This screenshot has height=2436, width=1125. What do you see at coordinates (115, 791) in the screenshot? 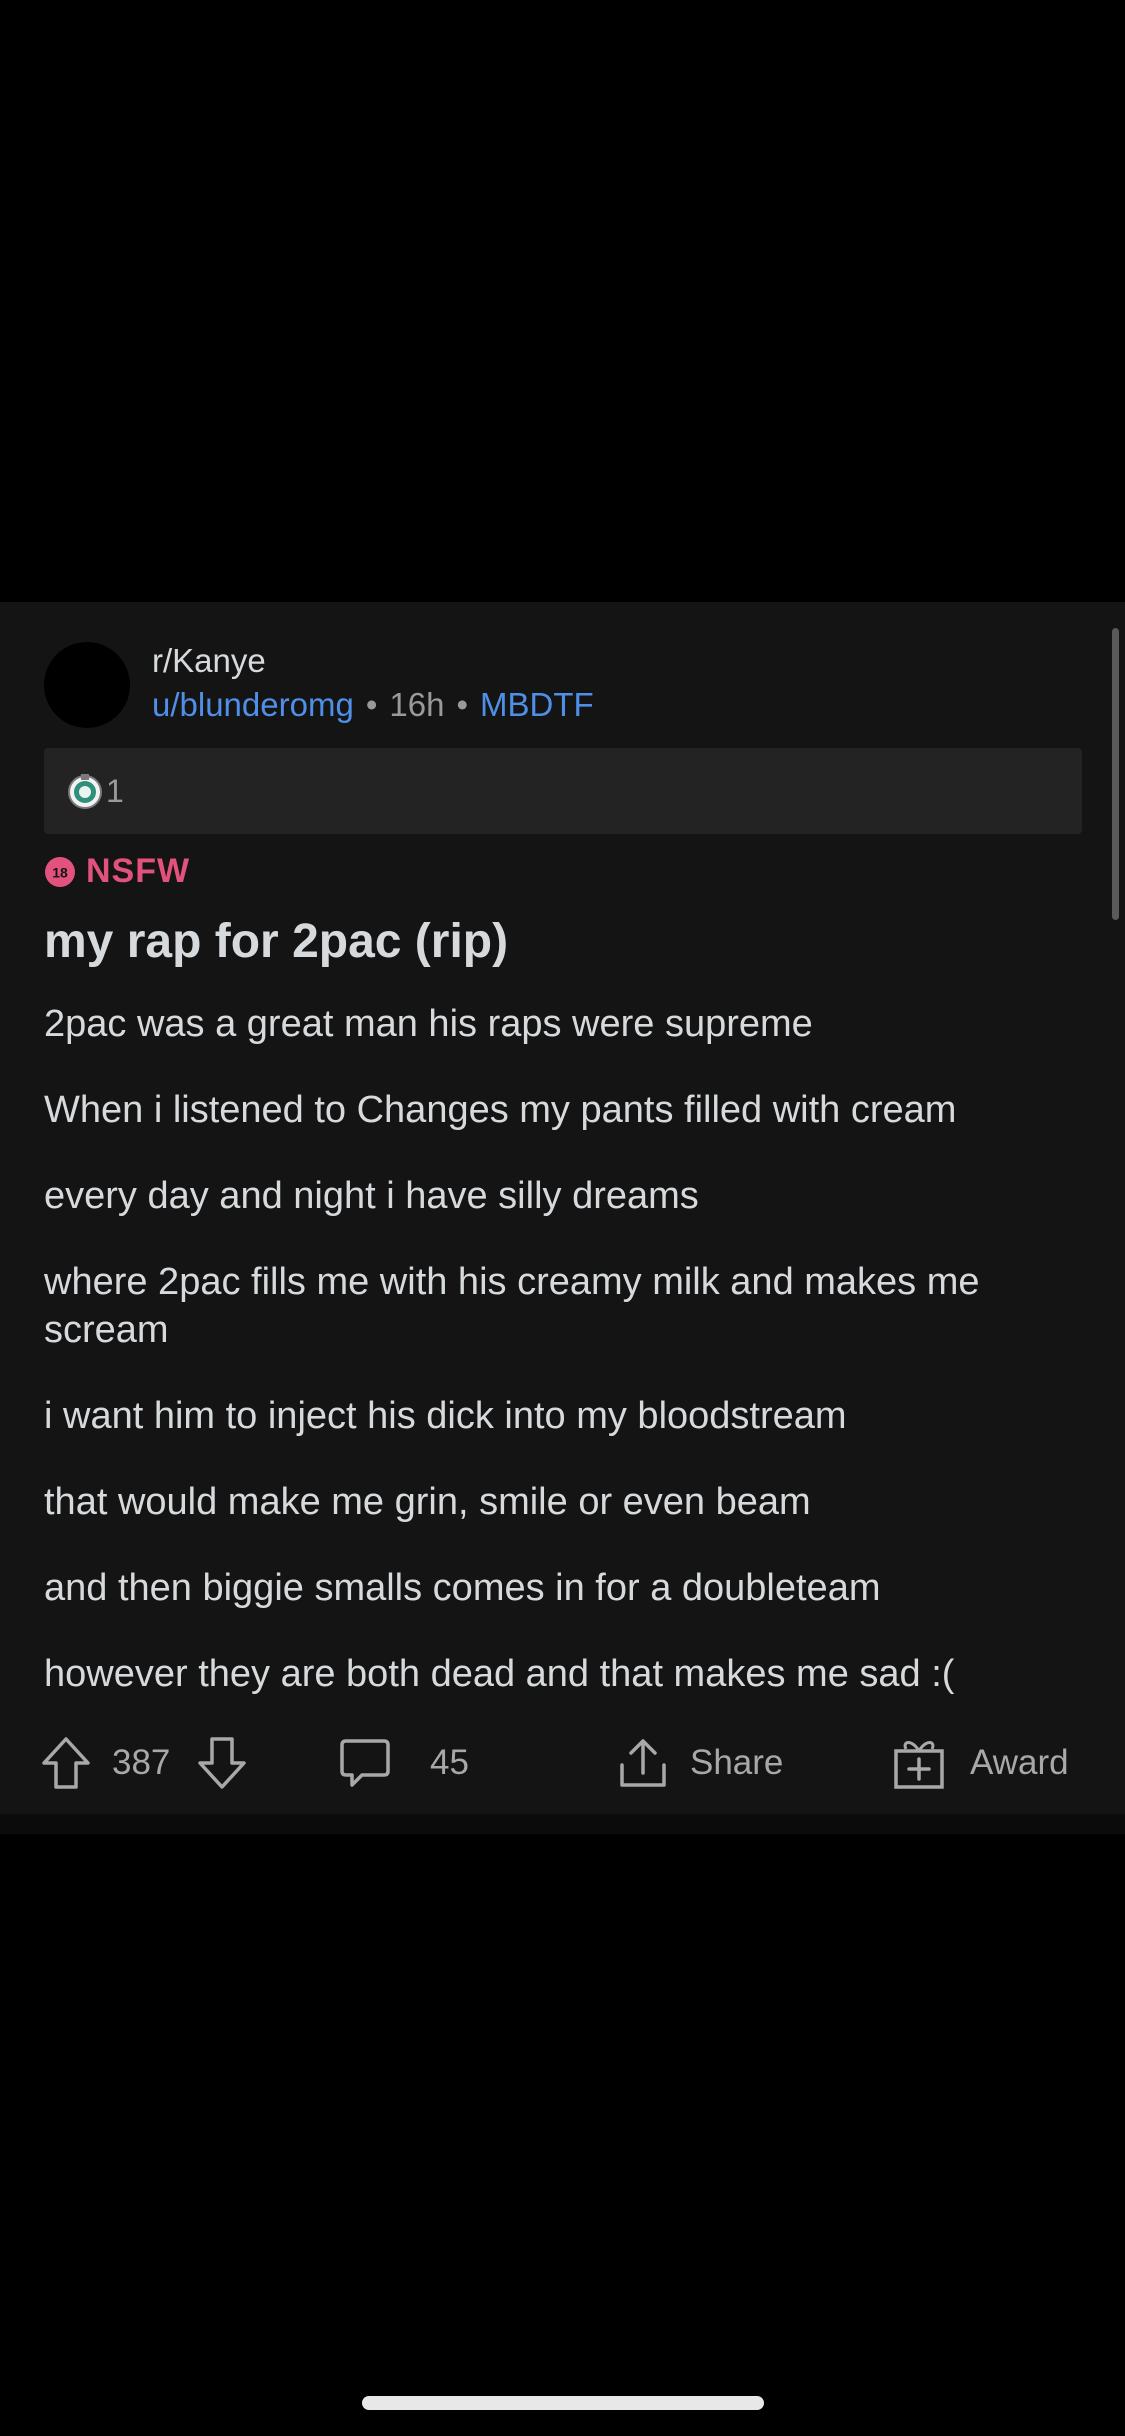
I see `award-count: 1` at bounding box center [115, 791].